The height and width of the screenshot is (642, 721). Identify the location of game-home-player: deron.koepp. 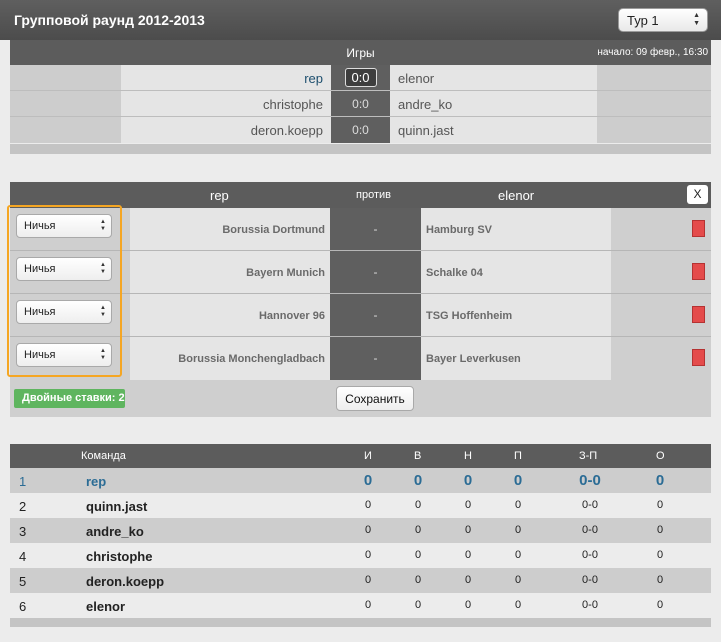
(226, 130).